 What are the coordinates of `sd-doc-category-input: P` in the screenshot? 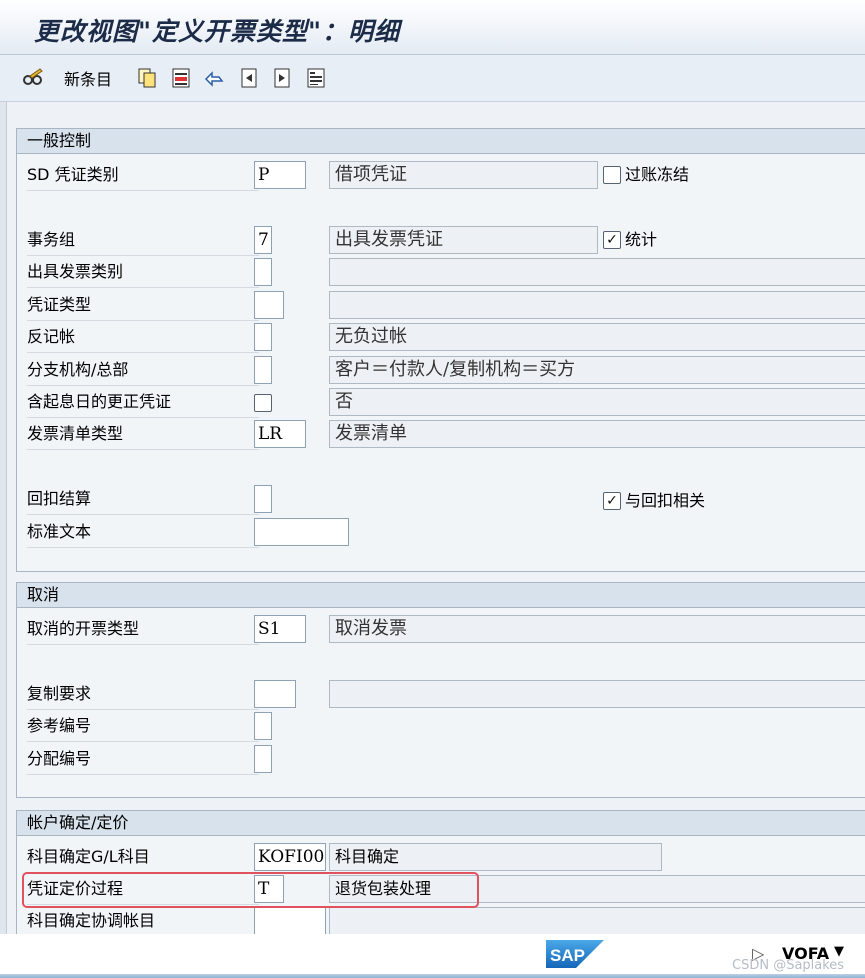 It's located at (280, 175).